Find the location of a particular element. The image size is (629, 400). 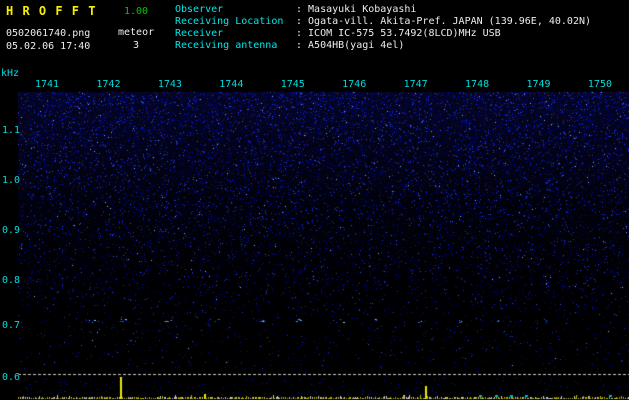

info-value: : A504HB(yagi 4el) is located at coordinates (350, 45).